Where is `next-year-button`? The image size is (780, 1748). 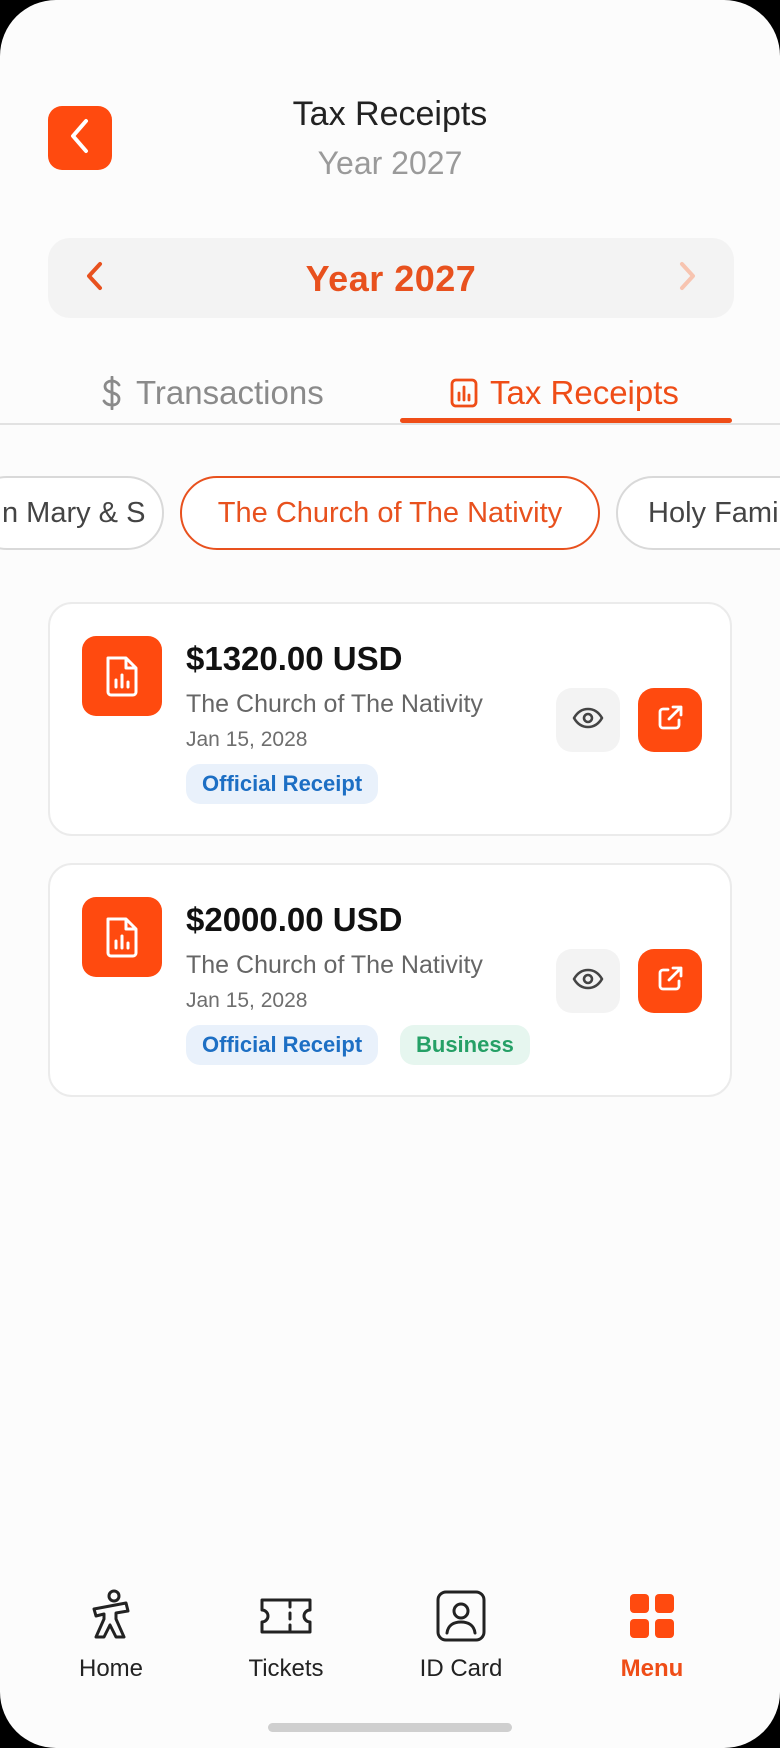 next-year-button is located at coordinates (688, 278).